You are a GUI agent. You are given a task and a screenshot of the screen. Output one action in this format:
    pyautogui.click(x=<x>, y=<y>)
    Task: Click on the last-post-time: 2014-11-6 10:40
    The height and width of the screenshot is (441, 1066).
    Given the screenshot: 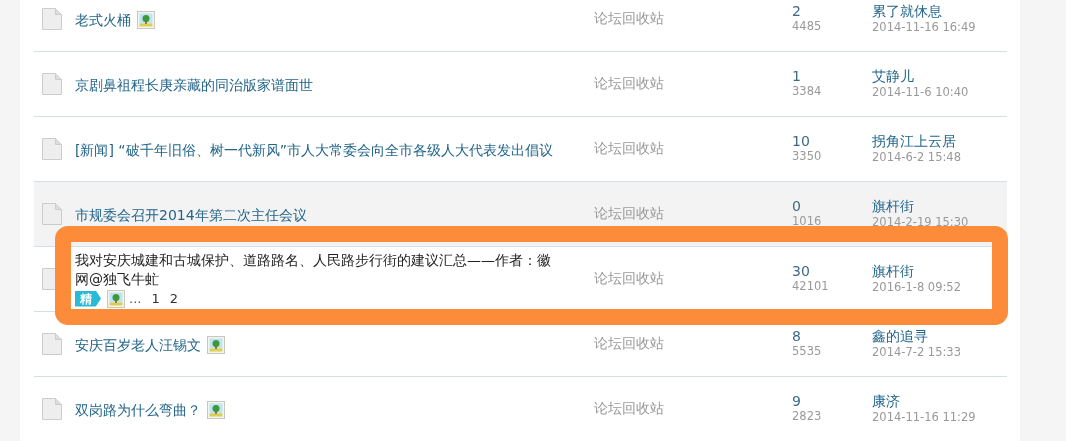 What is the action you would take?
    pyautogui.click(x=921, y=92)
    